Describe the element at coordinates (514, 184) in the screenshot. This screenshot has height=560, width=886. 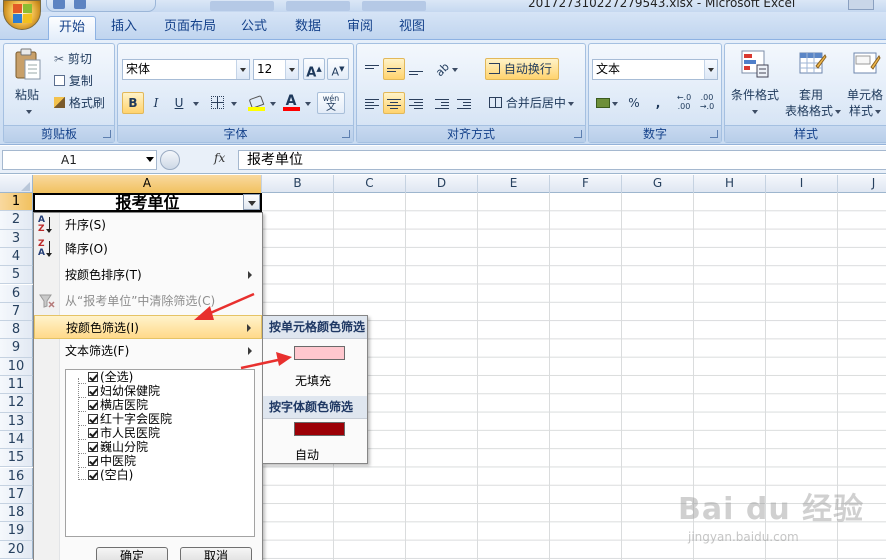
I see `column-header-e: E` at that location.